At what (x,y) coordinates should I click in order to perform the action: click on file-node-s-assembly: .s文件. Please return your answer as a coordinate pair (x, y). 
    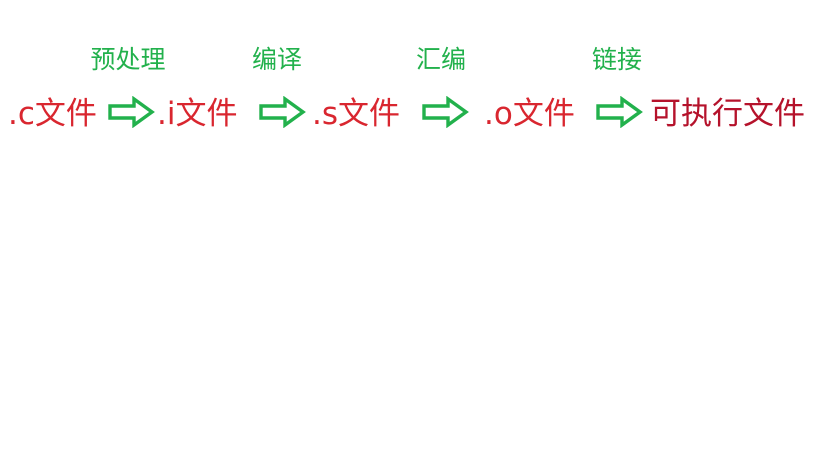
    Looking at the image, I should click on (356, 114).